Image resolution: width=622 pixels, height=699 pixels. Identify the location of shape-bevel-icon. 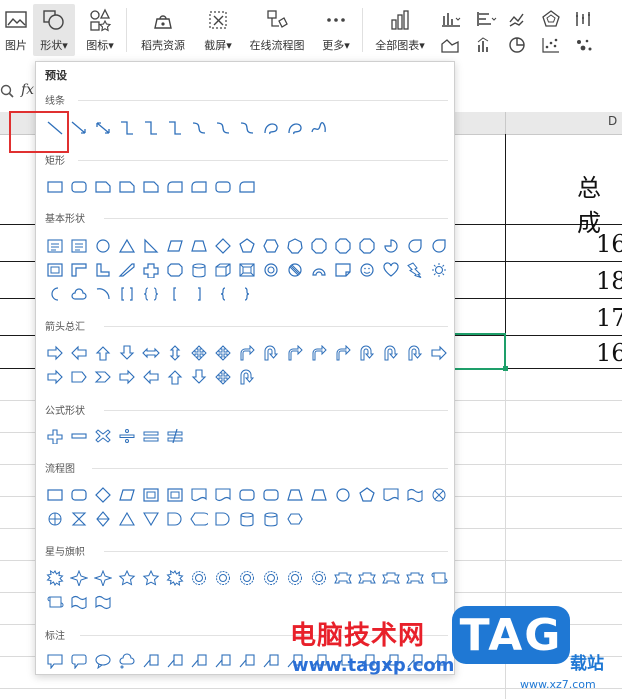
(247, 270).